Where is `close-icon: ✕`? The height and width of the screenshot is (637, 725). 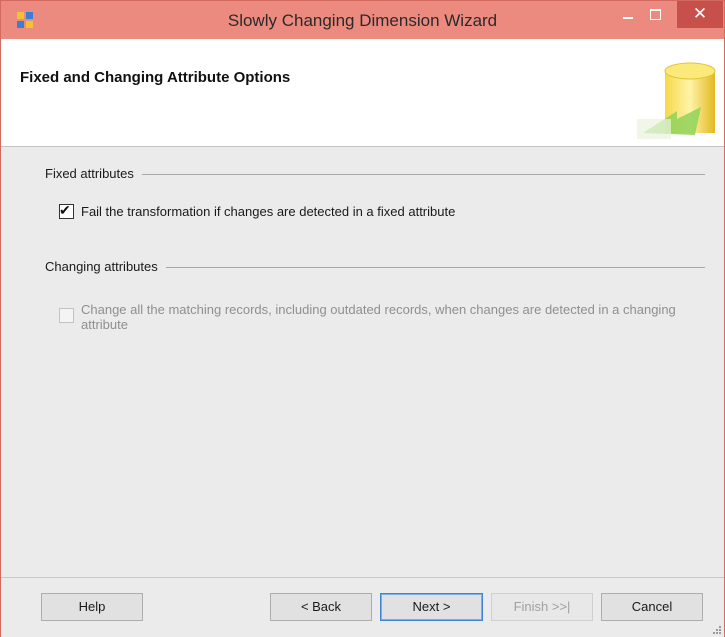
close-icon: ✕ is located at coordinates (700, 13).